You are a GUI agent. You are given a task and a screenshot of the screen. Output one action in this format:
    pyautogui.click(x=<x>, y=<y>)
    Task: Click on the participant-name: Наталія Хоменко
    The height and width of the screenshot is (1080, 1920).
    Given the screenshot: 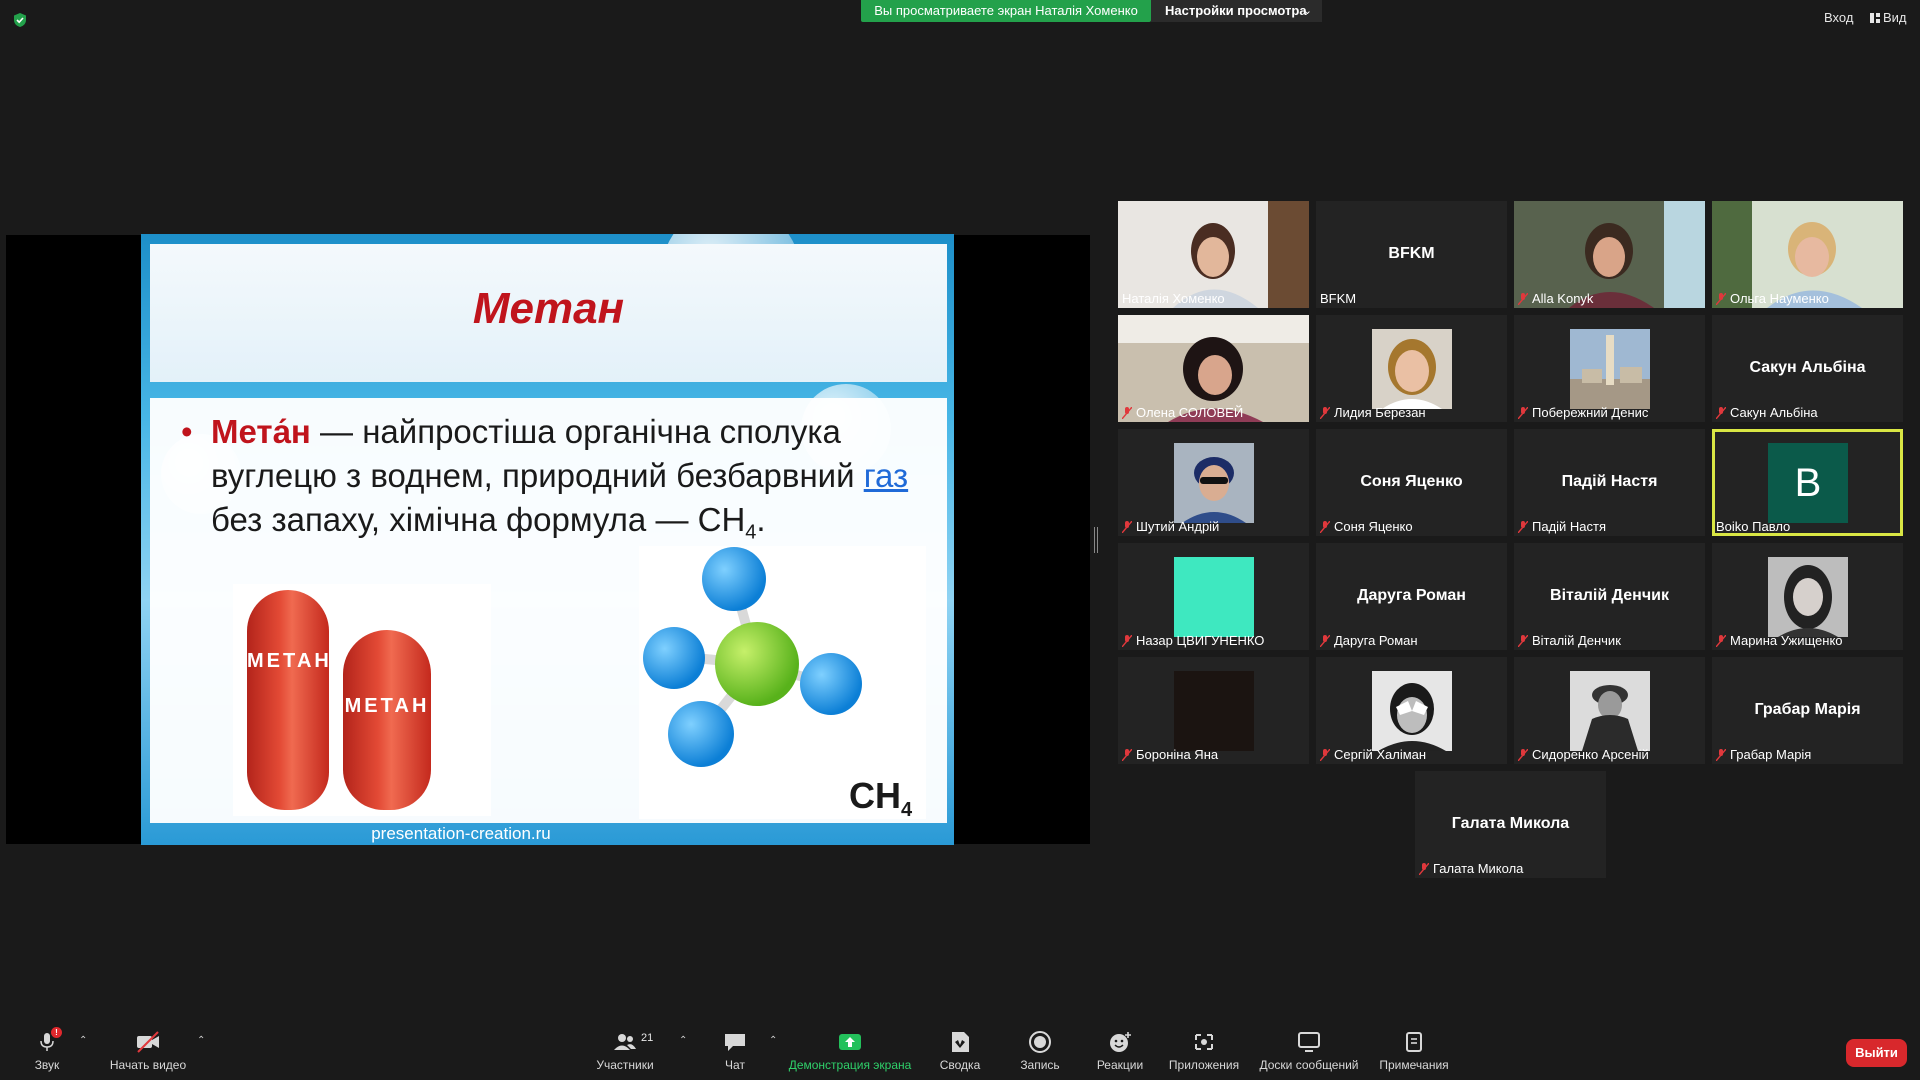 What is the action you would take?
    pyautogui.click(x=1173, y=298)
    